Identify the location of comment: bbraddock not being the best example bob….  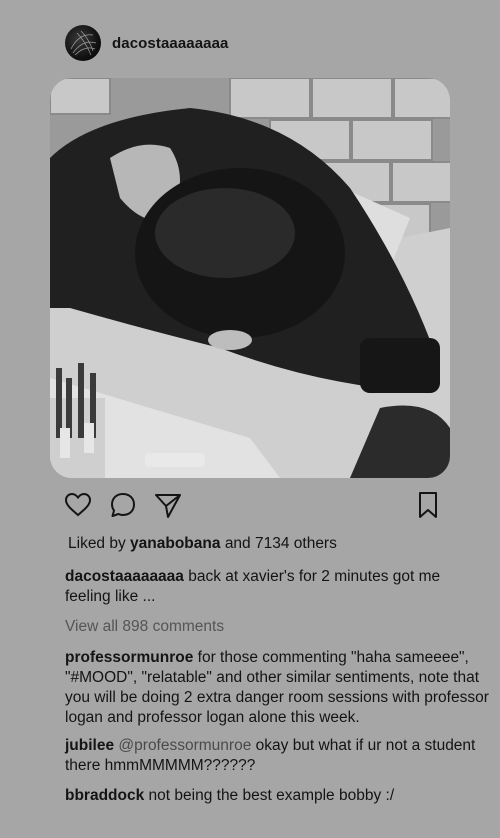
(277, 796).